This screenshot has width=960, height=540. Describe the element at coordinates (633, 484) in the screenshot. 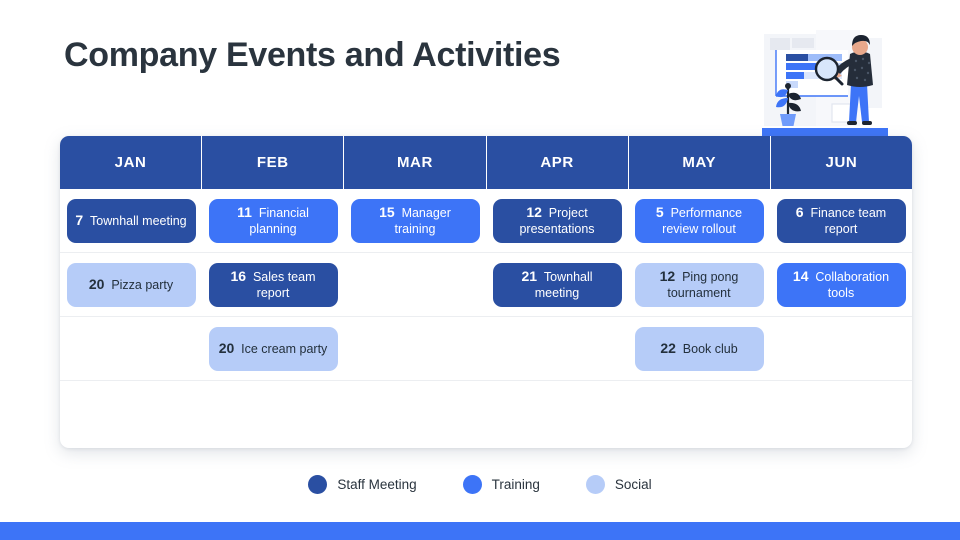

I see `legend-label: Social` at that location.